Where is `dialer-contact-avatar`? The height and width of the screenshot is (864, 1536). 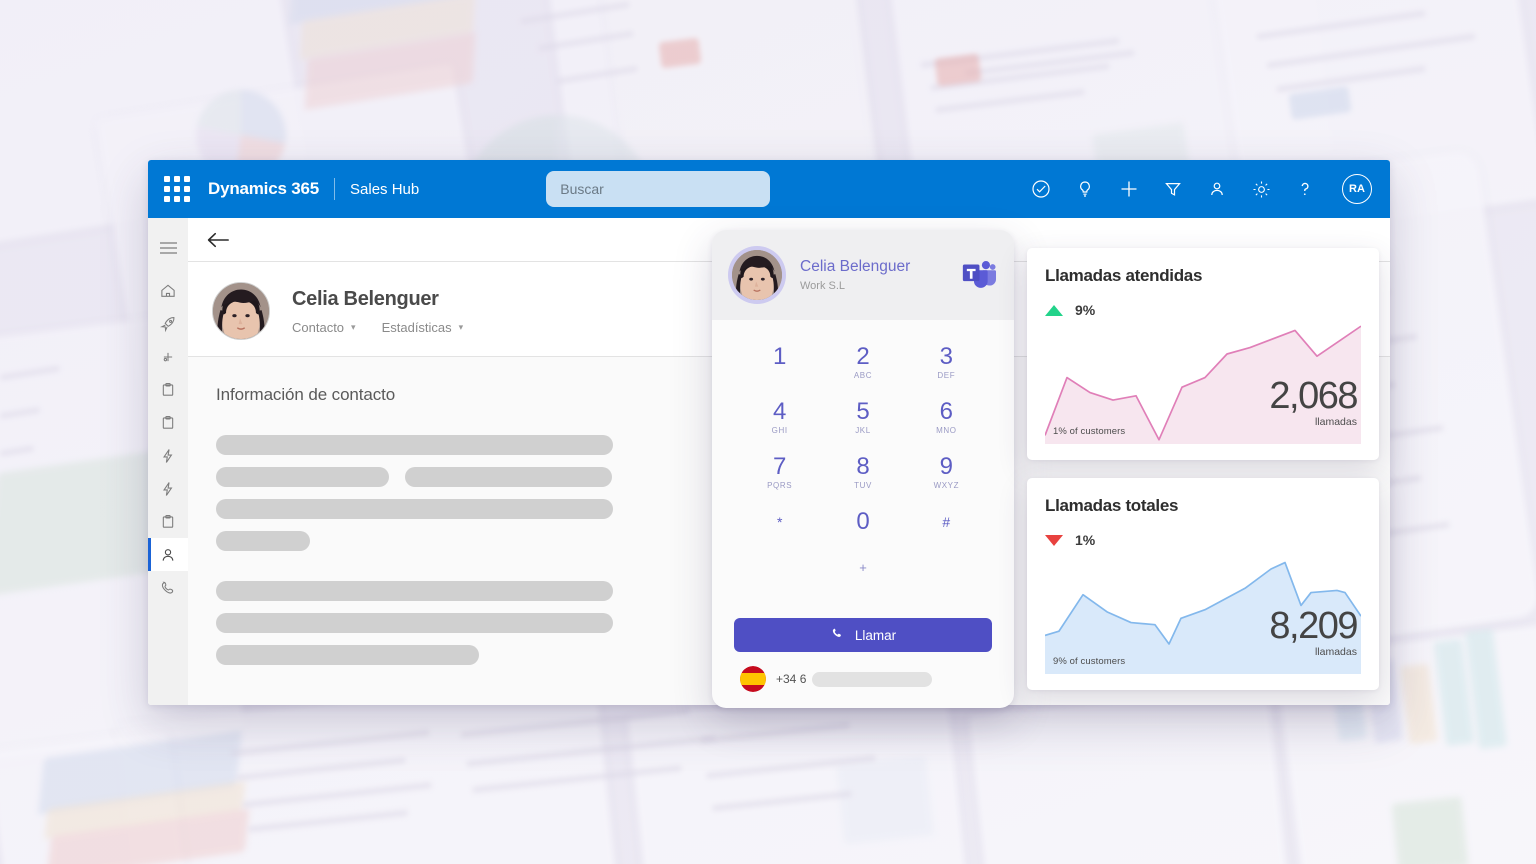 dialer-contact-avatar is located at coordinates (757, 275).